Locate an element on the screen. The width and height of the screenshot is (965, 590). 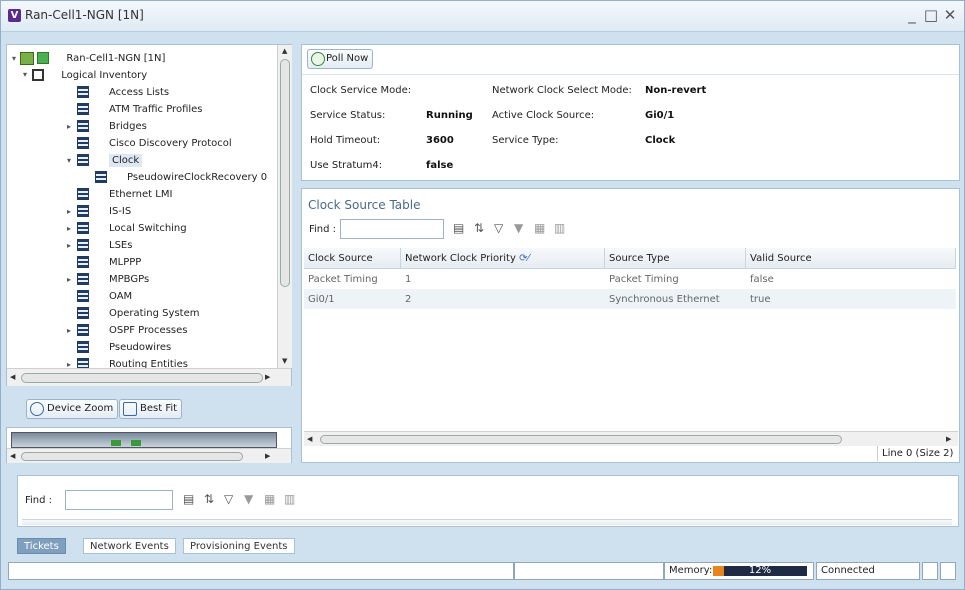
column-header: Network Clock Priority ⟳⁄ is located at coordinates (502, 258).